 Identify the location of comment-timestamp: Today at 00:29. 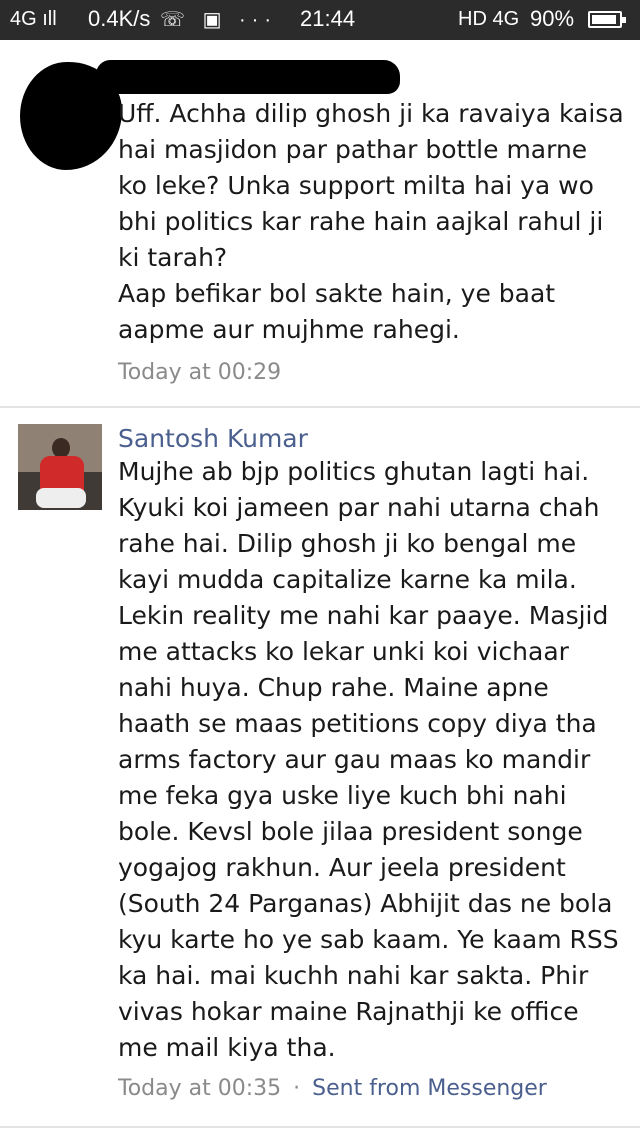
(200, 372).